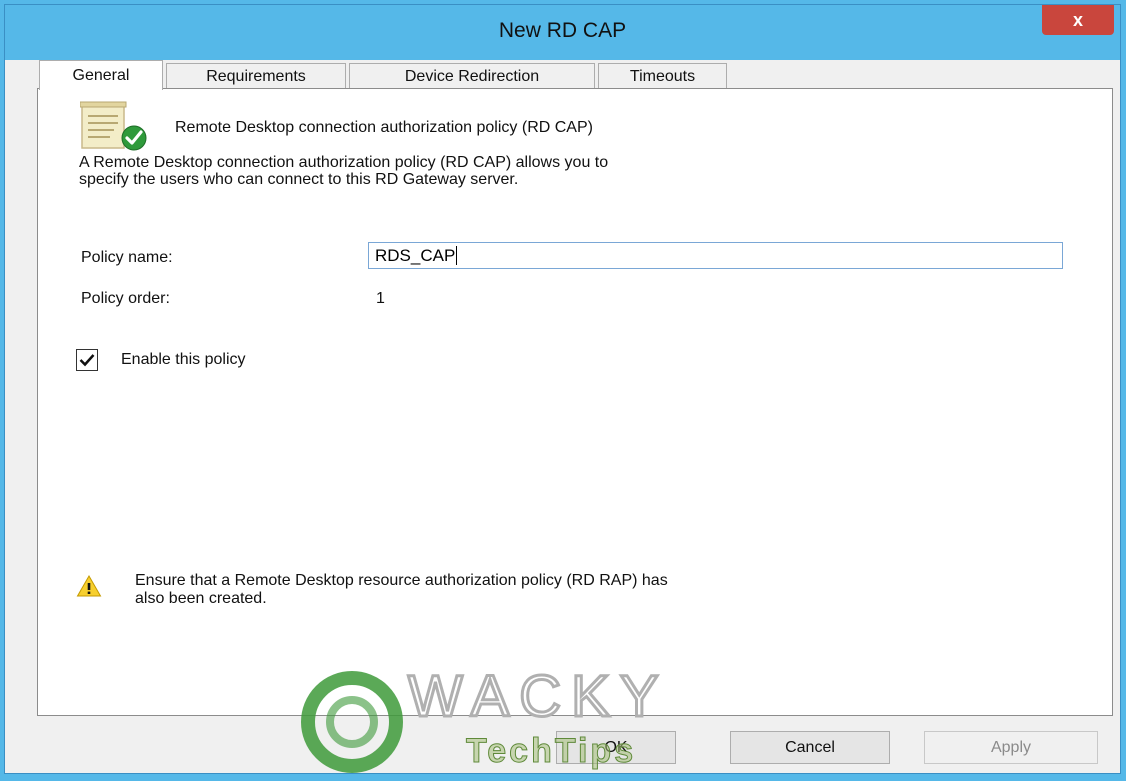 This screenshot has width=1126, height=781. I want to click on policy-name-label: Policy name:, so click(127, 257).